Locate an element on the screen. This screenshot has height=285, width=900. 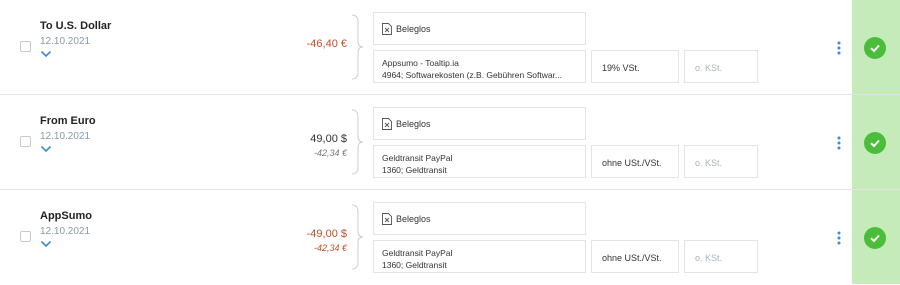
transaction-amount: 49,00 $ is located at coordinates (328, 139).